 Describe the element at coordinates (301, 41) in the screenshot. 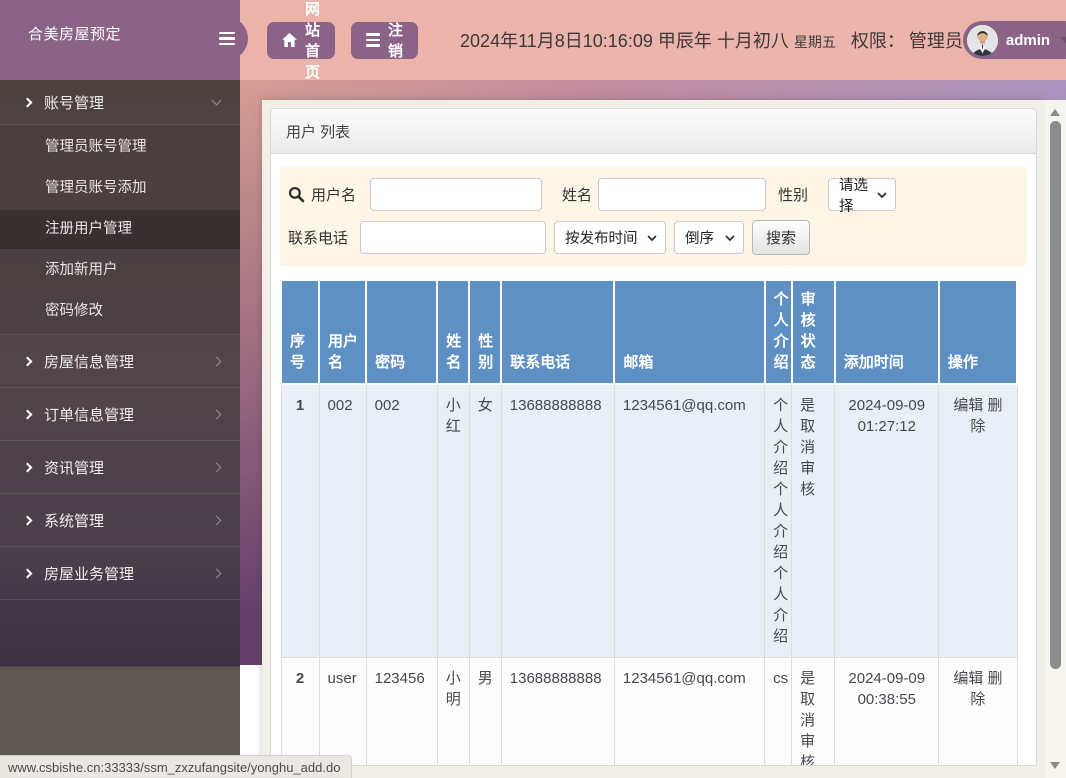

I see `home-button: 网站首页` at that location.